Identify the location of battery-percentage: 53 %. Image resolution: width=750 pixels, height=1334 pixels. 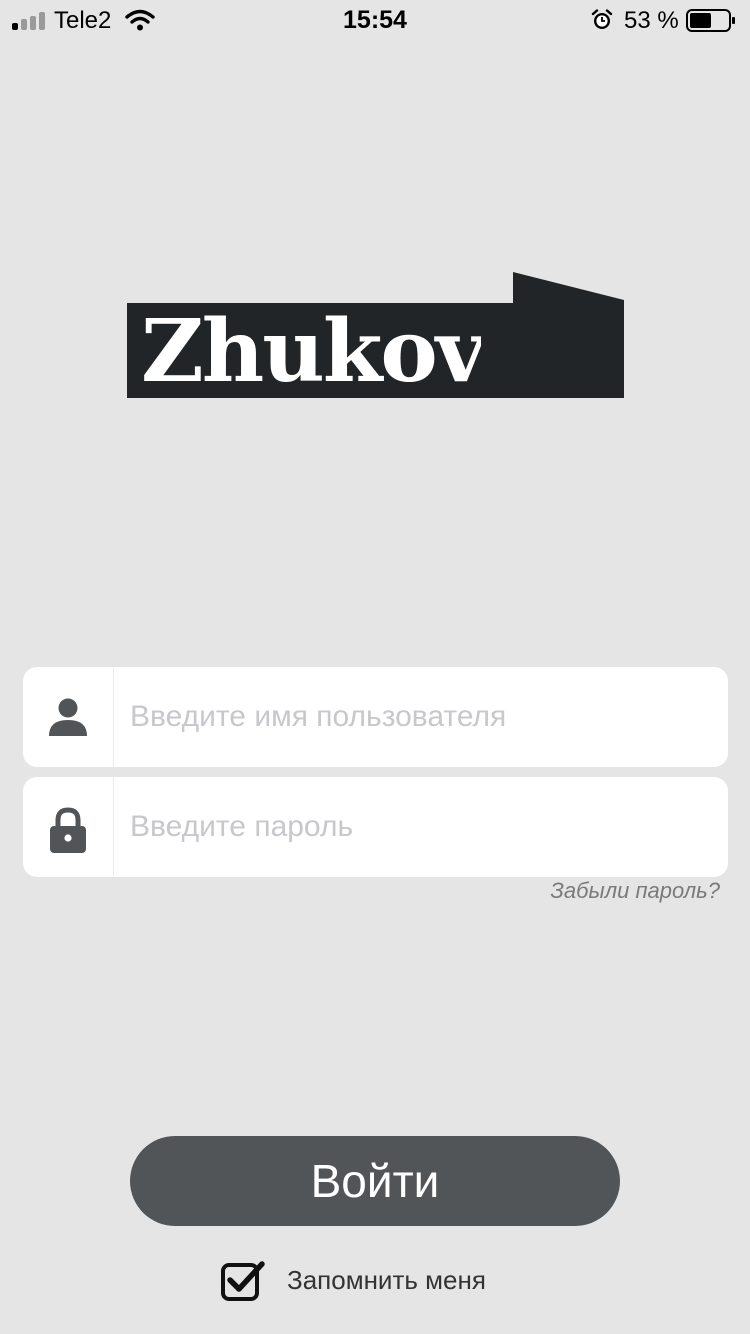
(651, 20).